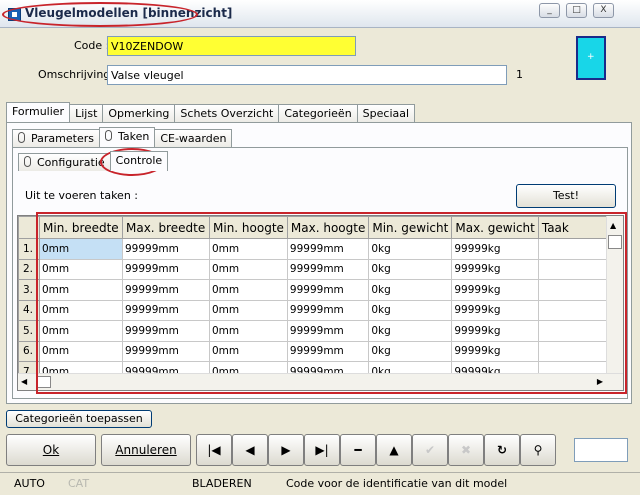 The image size is (640, 495). Describe the element at coordinates (51, 450) in the screenshot. I see `ok-button: Ok` at that location.